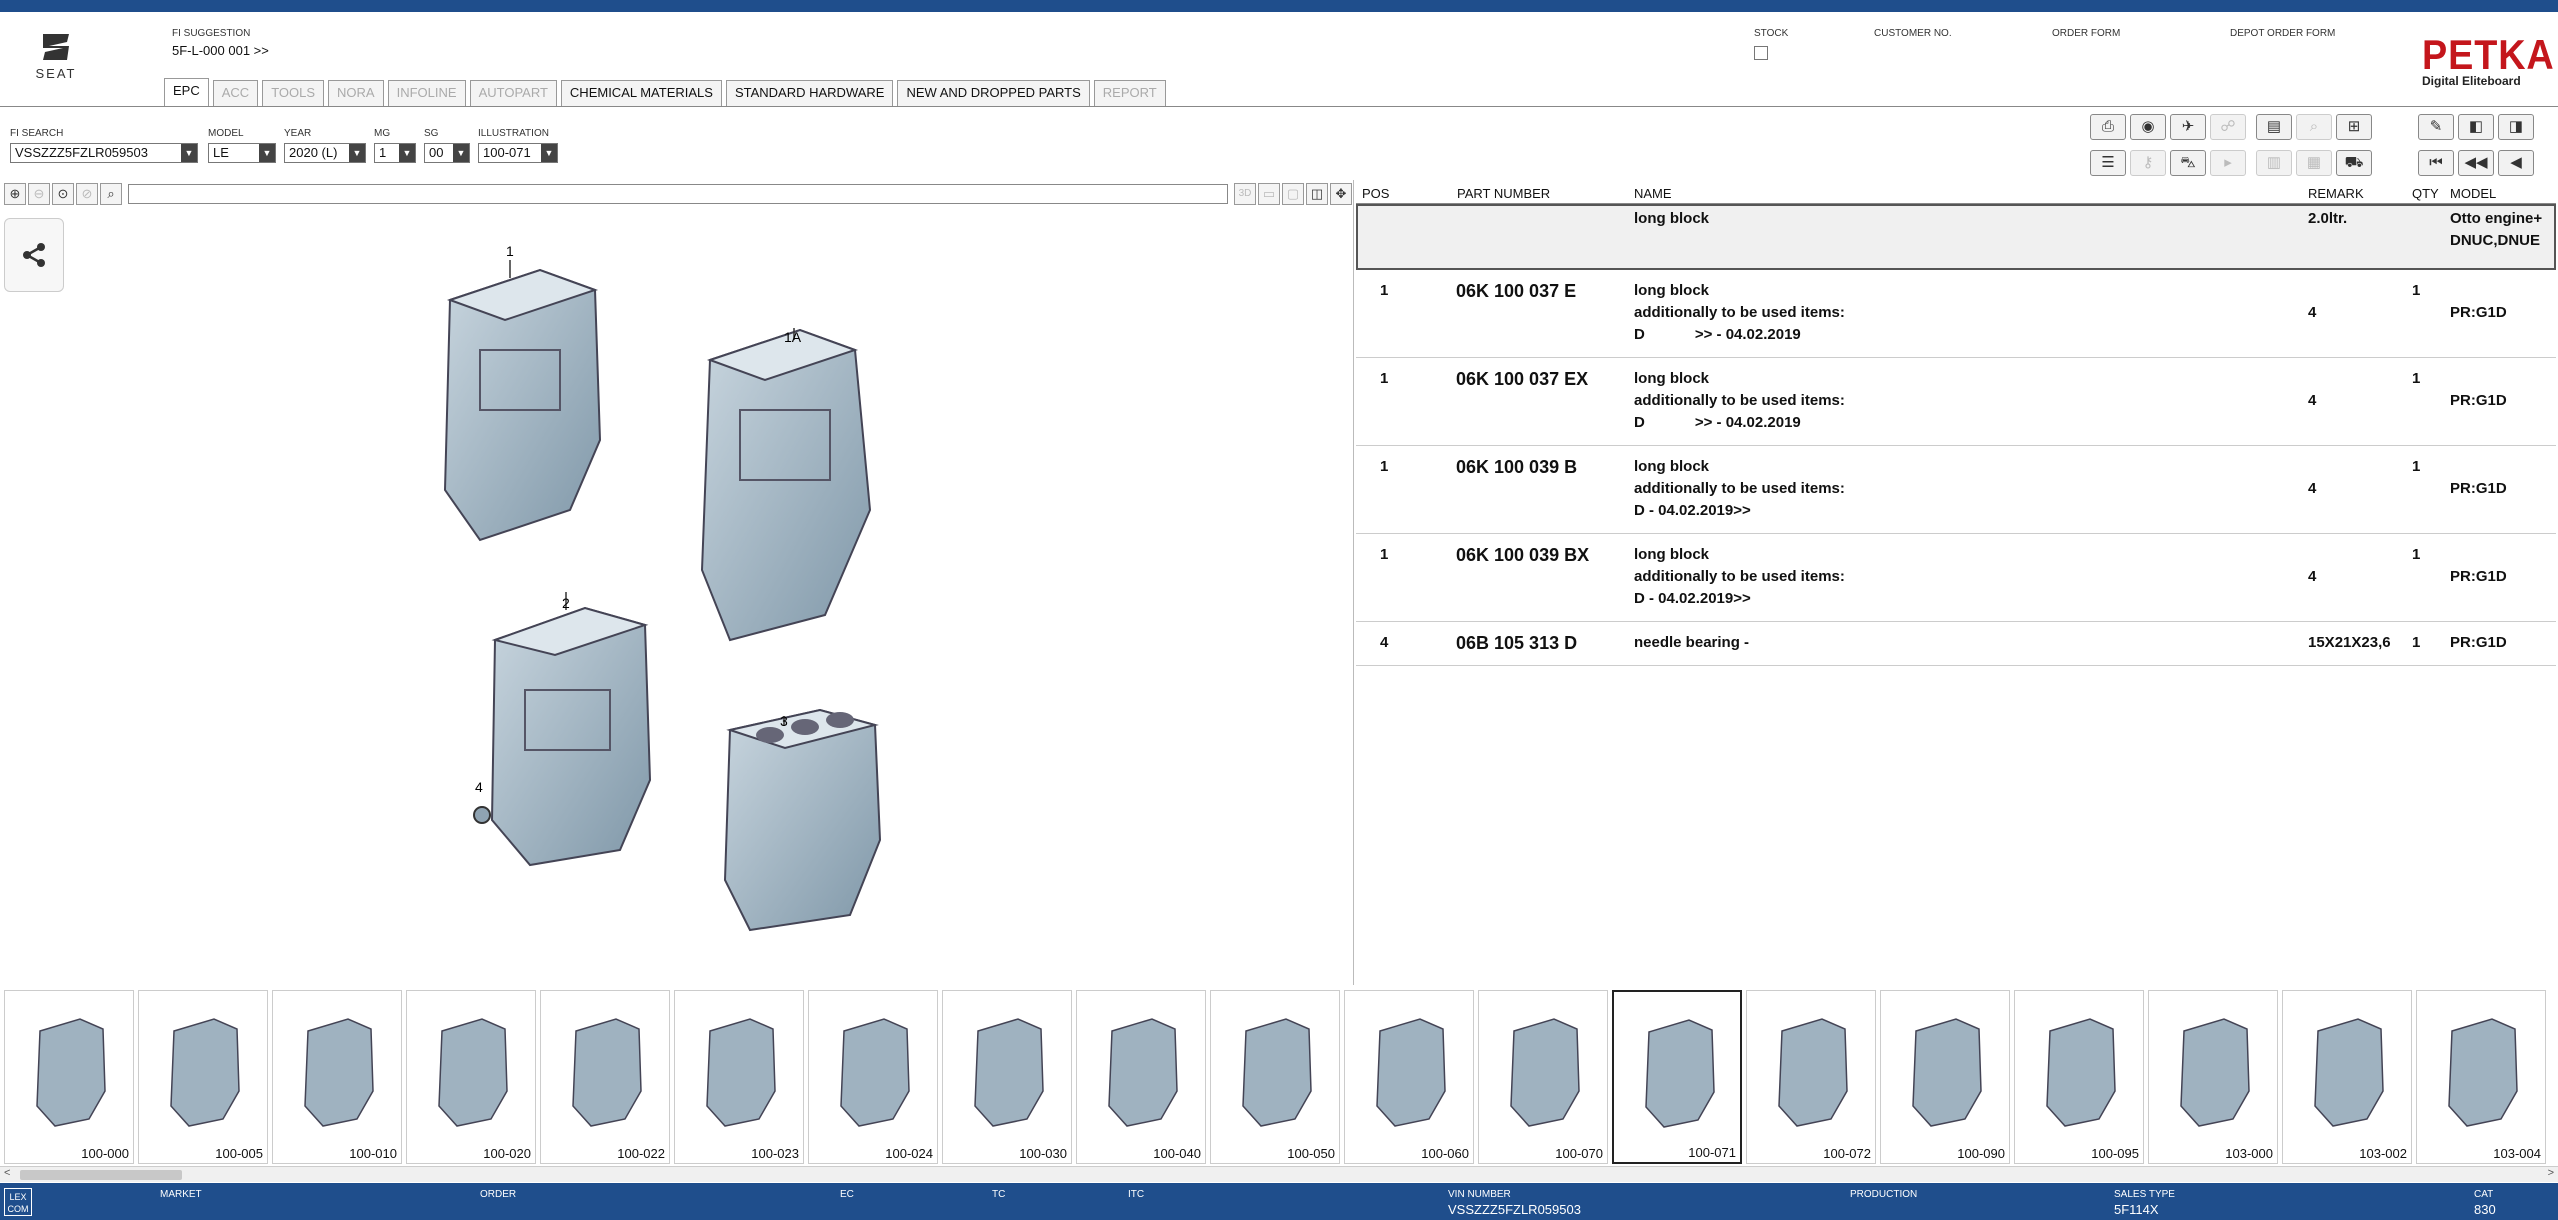 The image size is (2558, 1220). What do you see at coordinates (1275, 1077) in the screenshot?
I see `thumbnail-item: 100-050` at bounding box center [1275, 1077].